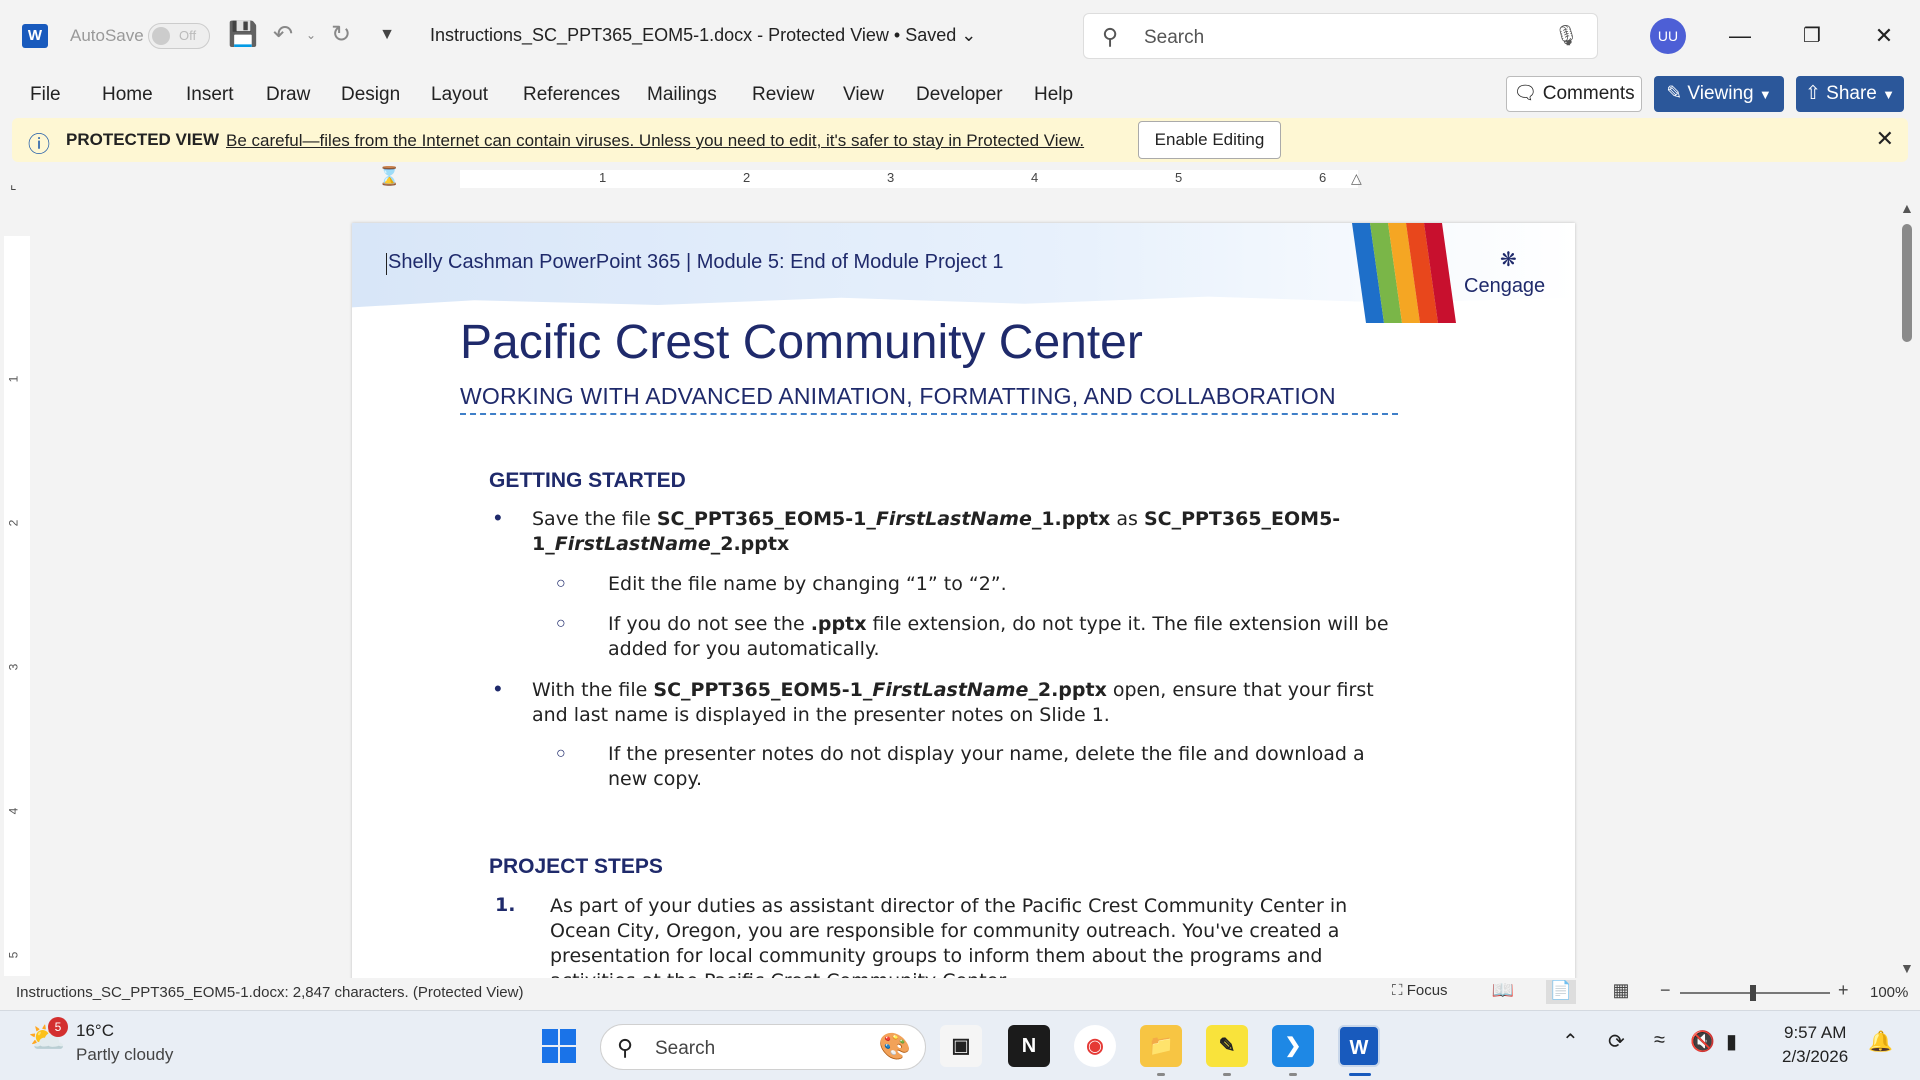  What do you see at coordinates (1659, 1040) in the screenshot?
I see `wifi-icon: ≈` at bounding box center [1659, 1040].